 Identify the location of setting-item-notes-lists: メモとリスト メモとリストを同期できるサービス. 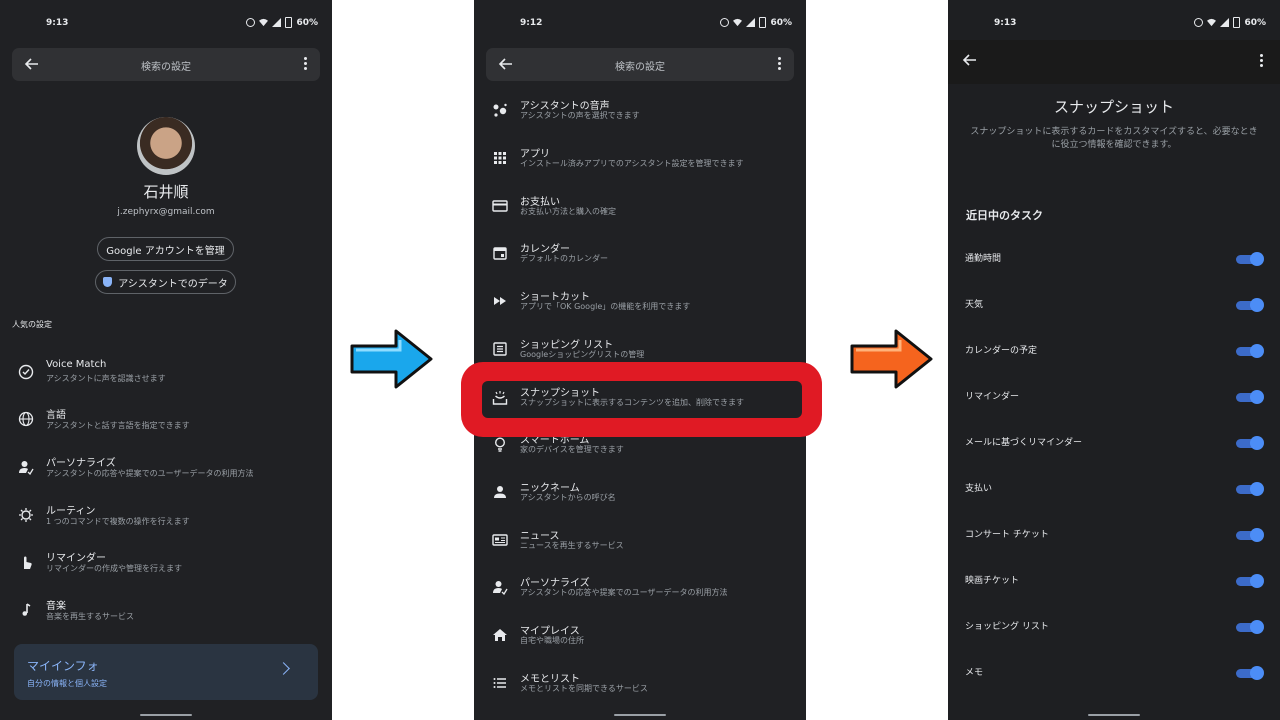
(640, 692).